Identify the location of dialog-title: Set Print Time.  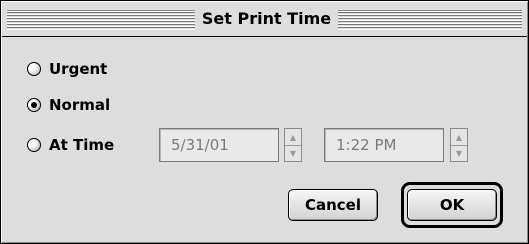
(266, 18).